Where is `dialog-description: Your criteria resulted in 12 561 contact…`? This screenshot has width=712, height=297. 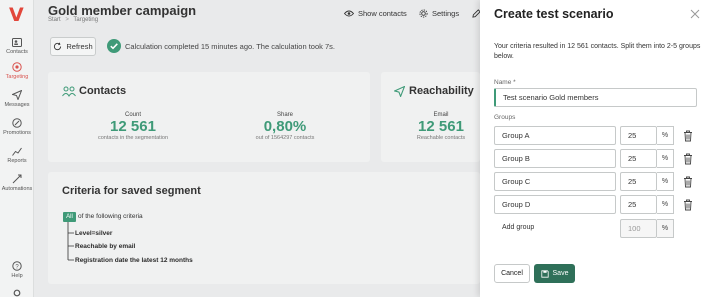 dialog-description: Your criteria resulted in 12 561 contact… is located at coordinates (597, 51).